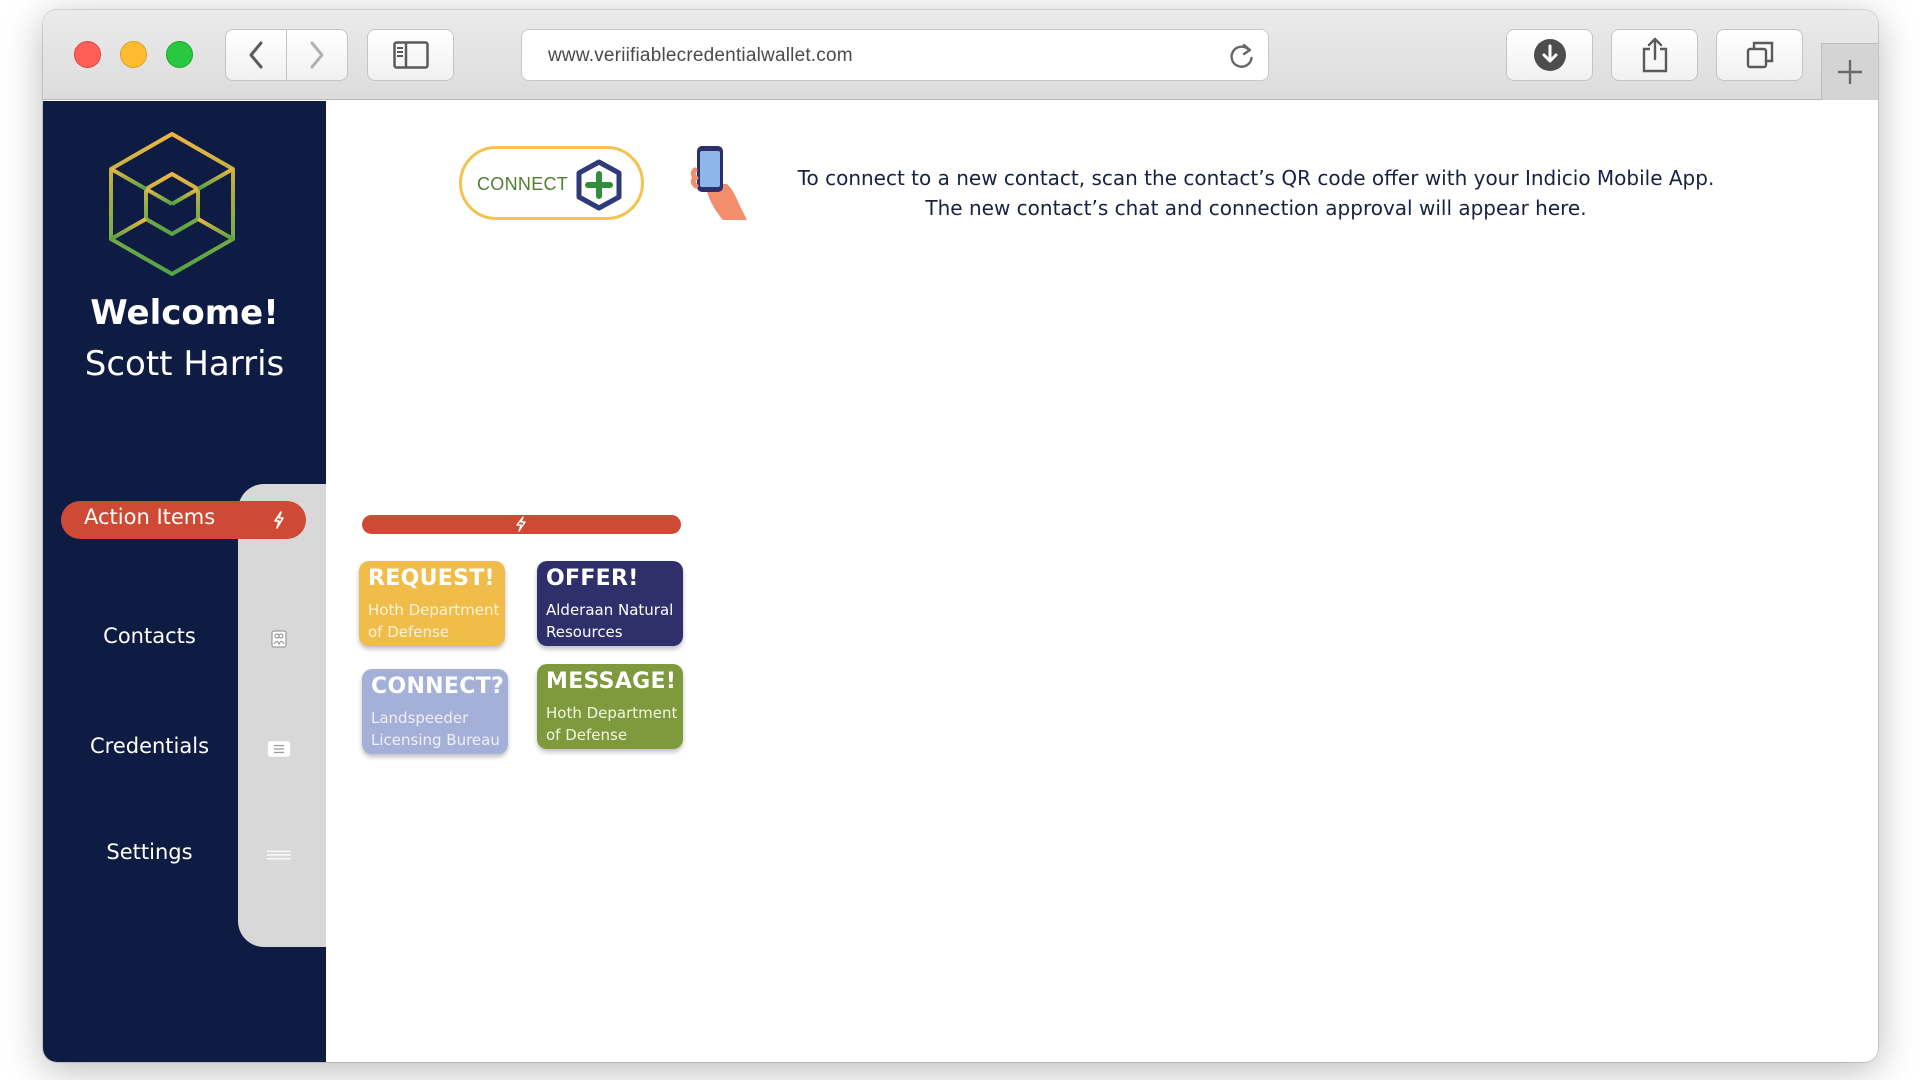  What do you see at coordinates (523, 184) in the screenshot?
I see `connect-button-label: CONNECT` at bounding box center [523, 184].